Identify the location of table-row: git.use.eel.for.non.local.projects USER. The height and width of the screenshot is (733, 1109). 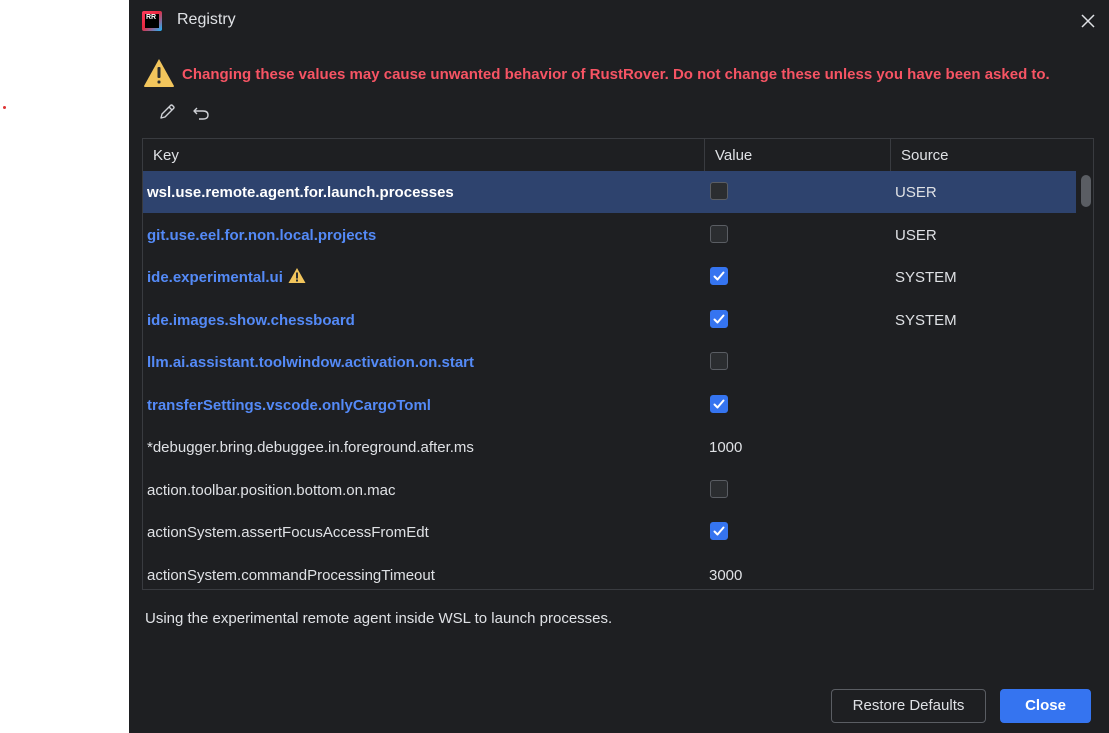
(609, 235).